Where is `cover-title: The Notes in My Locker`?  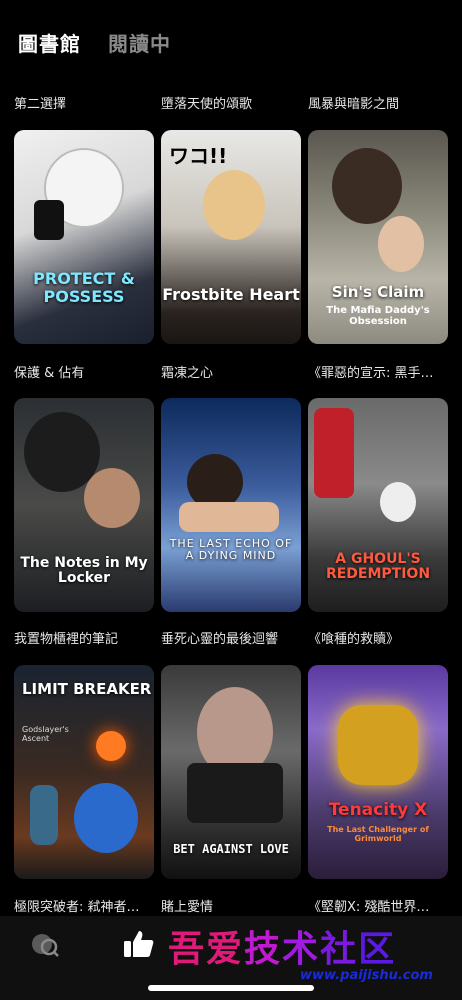
cover-title: The Notes in My Locker is located at coordinates (84, 571).